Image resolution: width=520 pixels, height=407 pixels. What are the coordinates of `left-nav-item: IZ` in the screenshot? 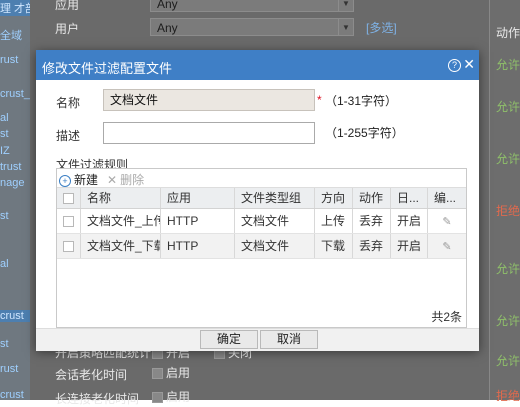 It's located at (5, 151).